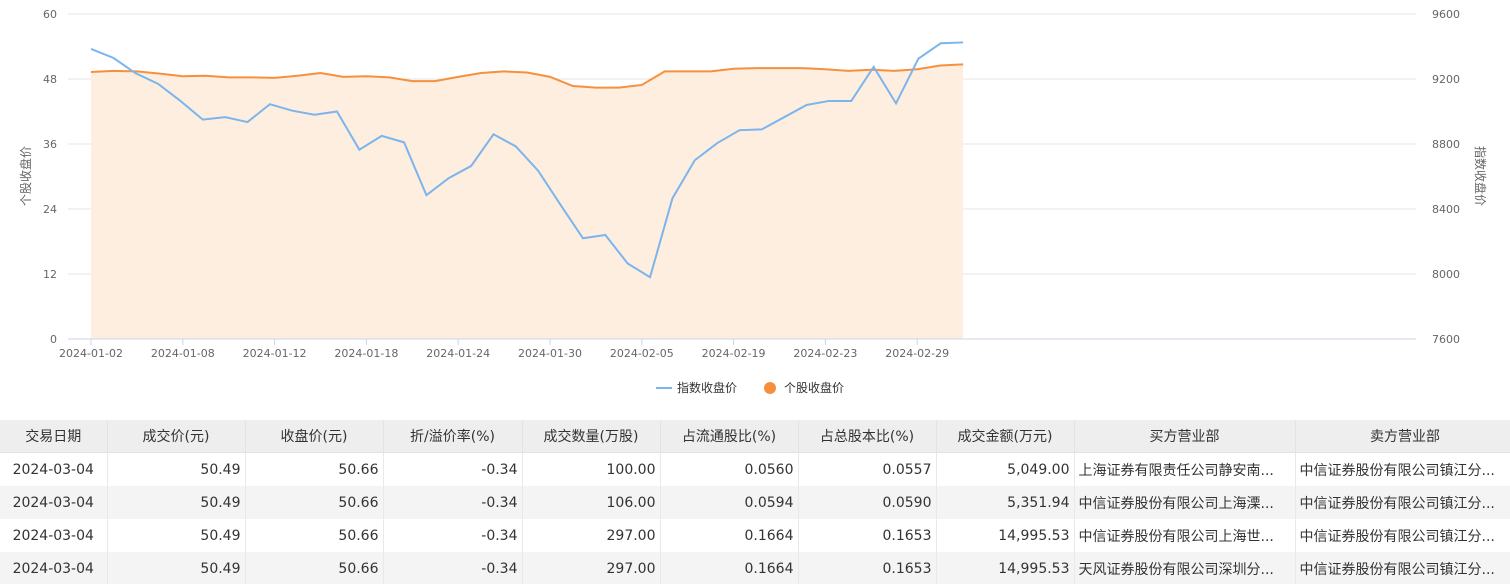 This screenshot has width=1510, height=584. I want to click on y-left-tick-label: 36, so click(50, 144).